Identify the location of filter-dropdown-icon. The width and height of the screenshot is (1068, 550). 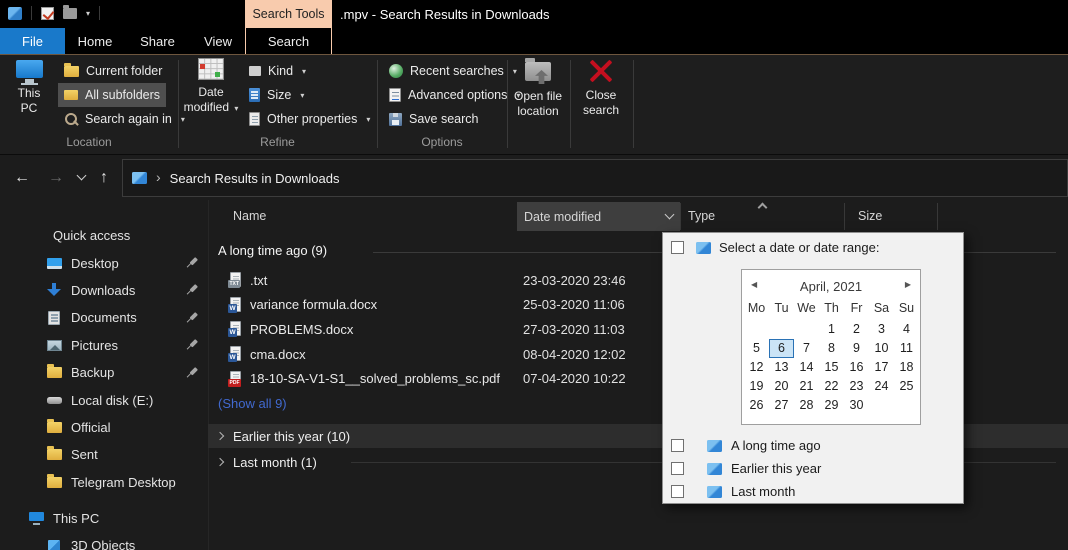
(669, 214).